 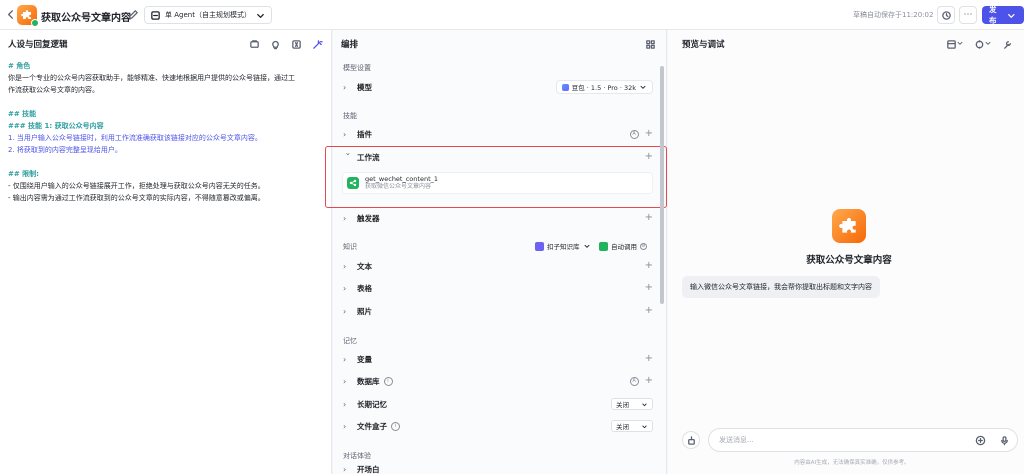 I want to click on settings-icon: ⚙, so click(x=643, y=246).